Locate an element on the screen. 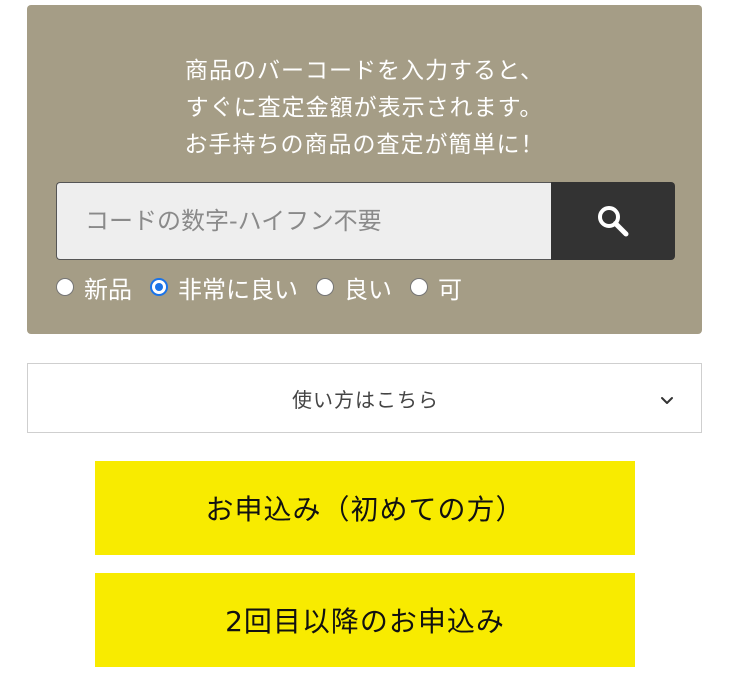 This screenshot has width=729, height=690. condition-option-label: 新品 is located at coordinates (108, 289).